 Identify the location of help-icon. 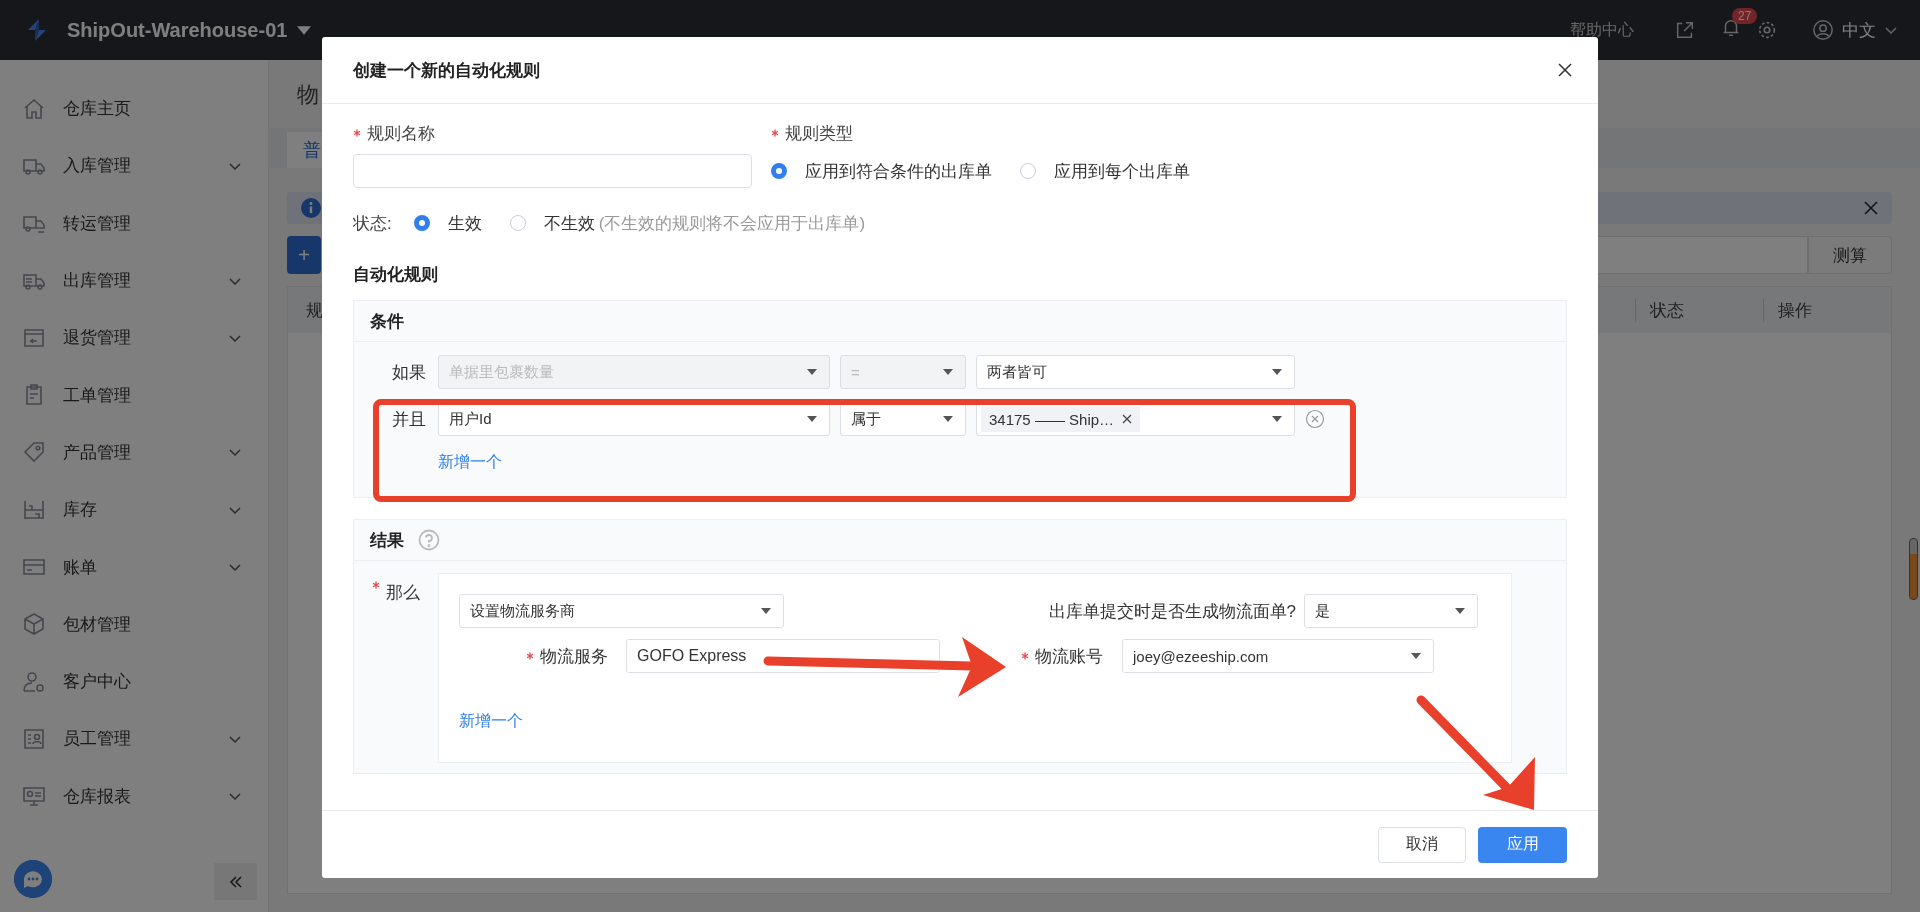
(429, 540).